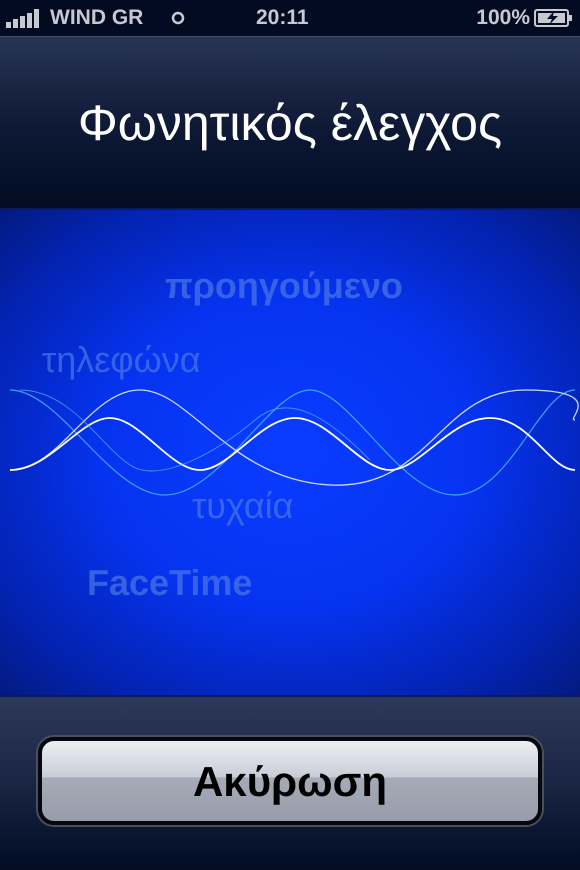 This screenshot has width=580, height=870. I want to click on battery-percentage: 100%, so click(503, 18).